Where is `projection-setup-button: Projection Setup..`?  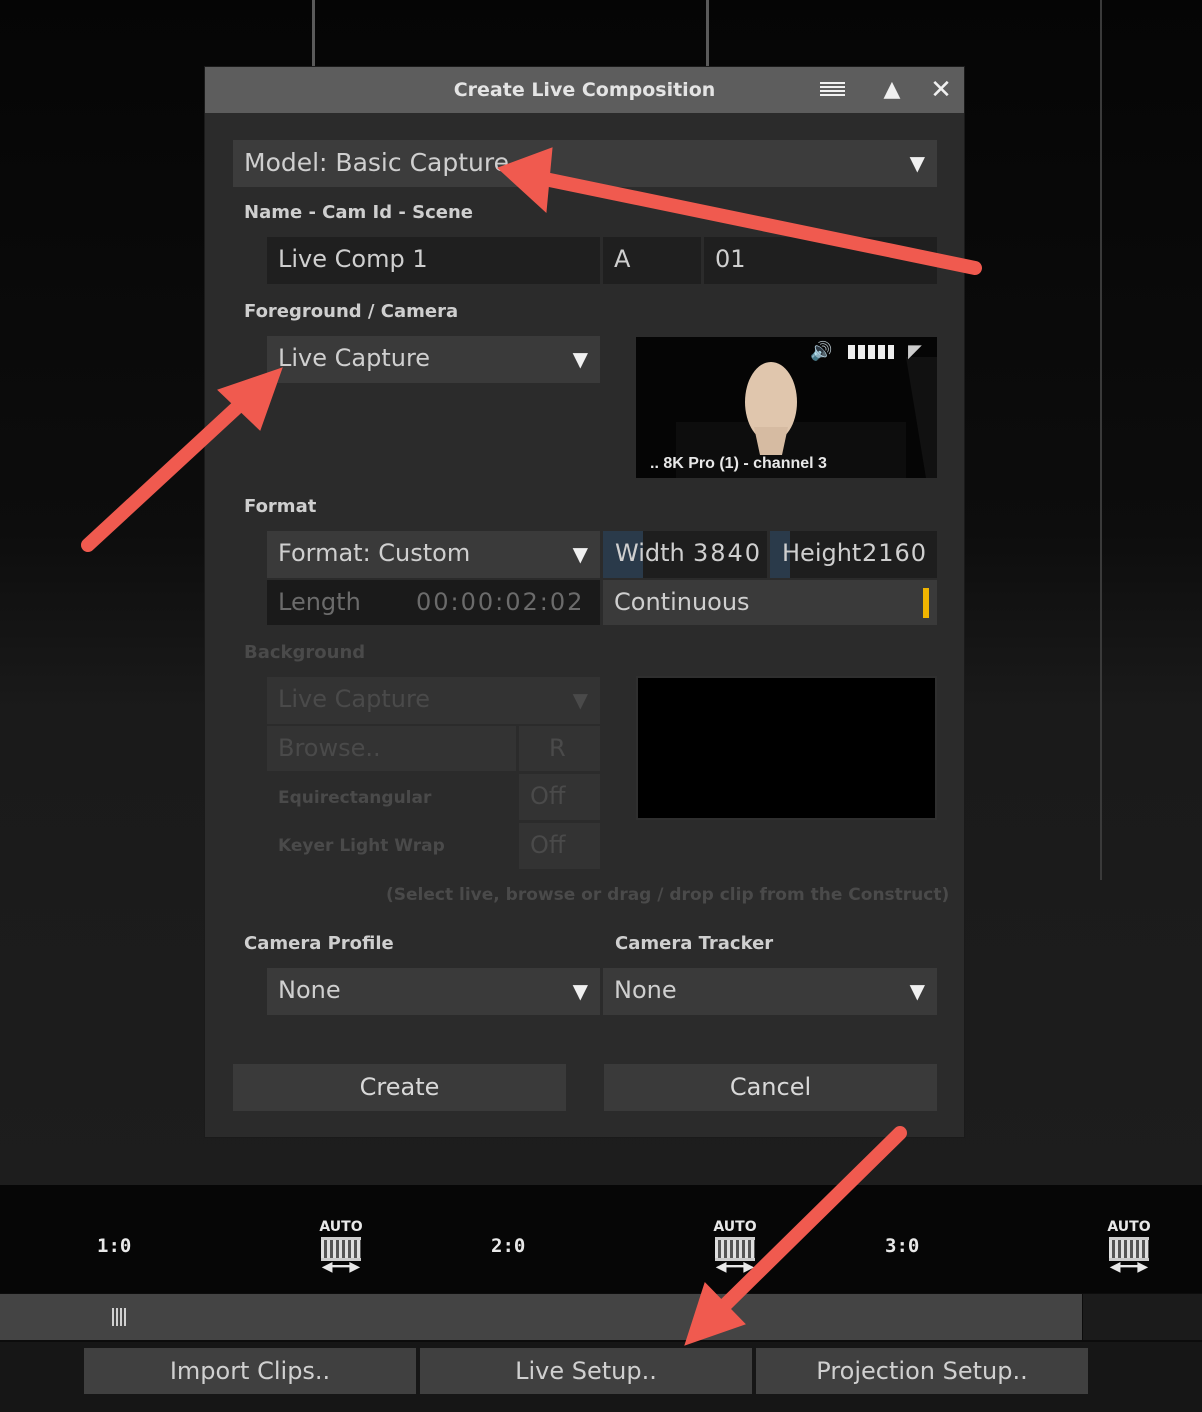 projection-setup-button: Projection Setup.. is located at coordinates (922, 1371).